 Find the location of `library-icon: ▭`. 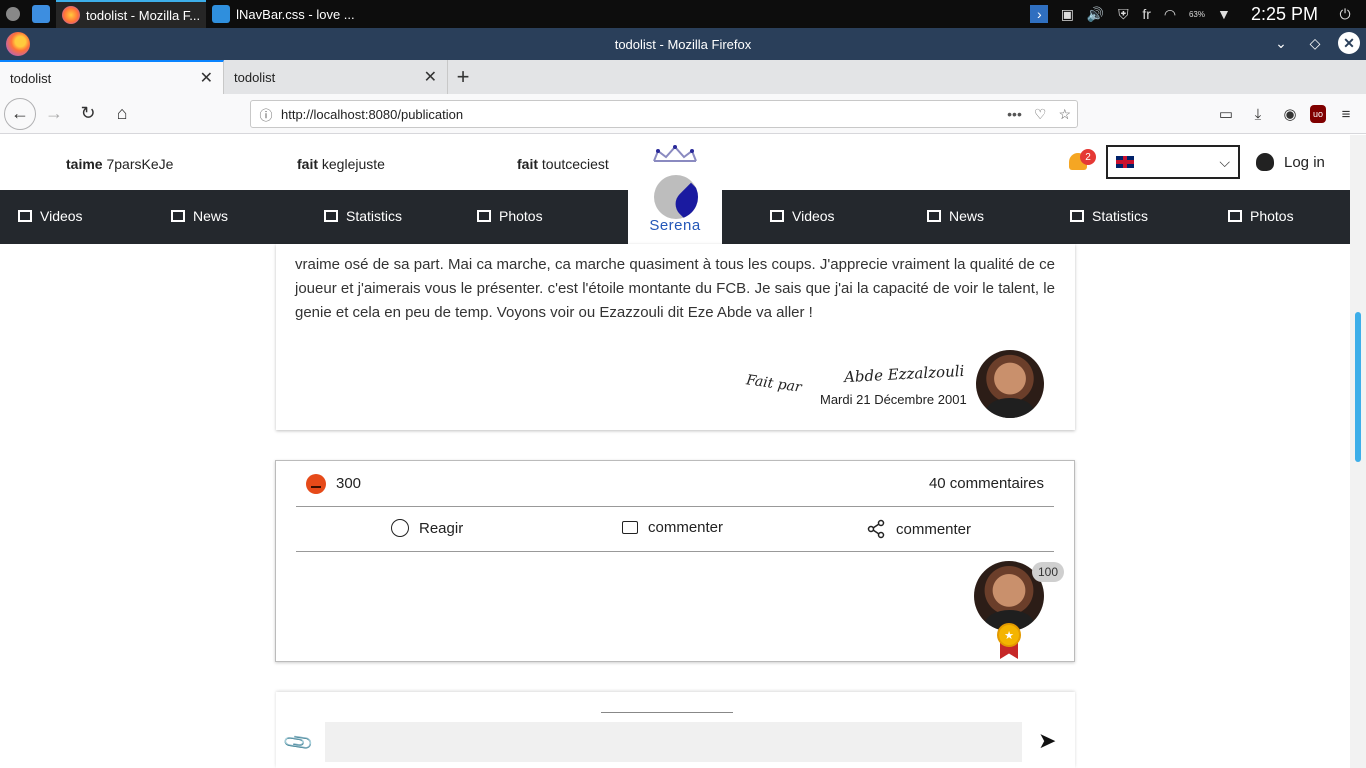

library-icon: ▭ is located at coordinates (1226, 114).